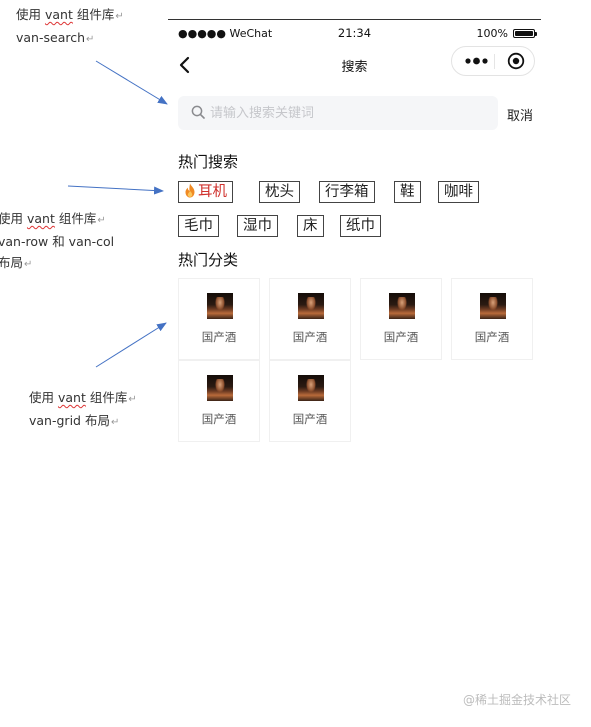 The image size is (591, 727). I want to click on hot-tag-shoes: 鞋, so click(407, 192).